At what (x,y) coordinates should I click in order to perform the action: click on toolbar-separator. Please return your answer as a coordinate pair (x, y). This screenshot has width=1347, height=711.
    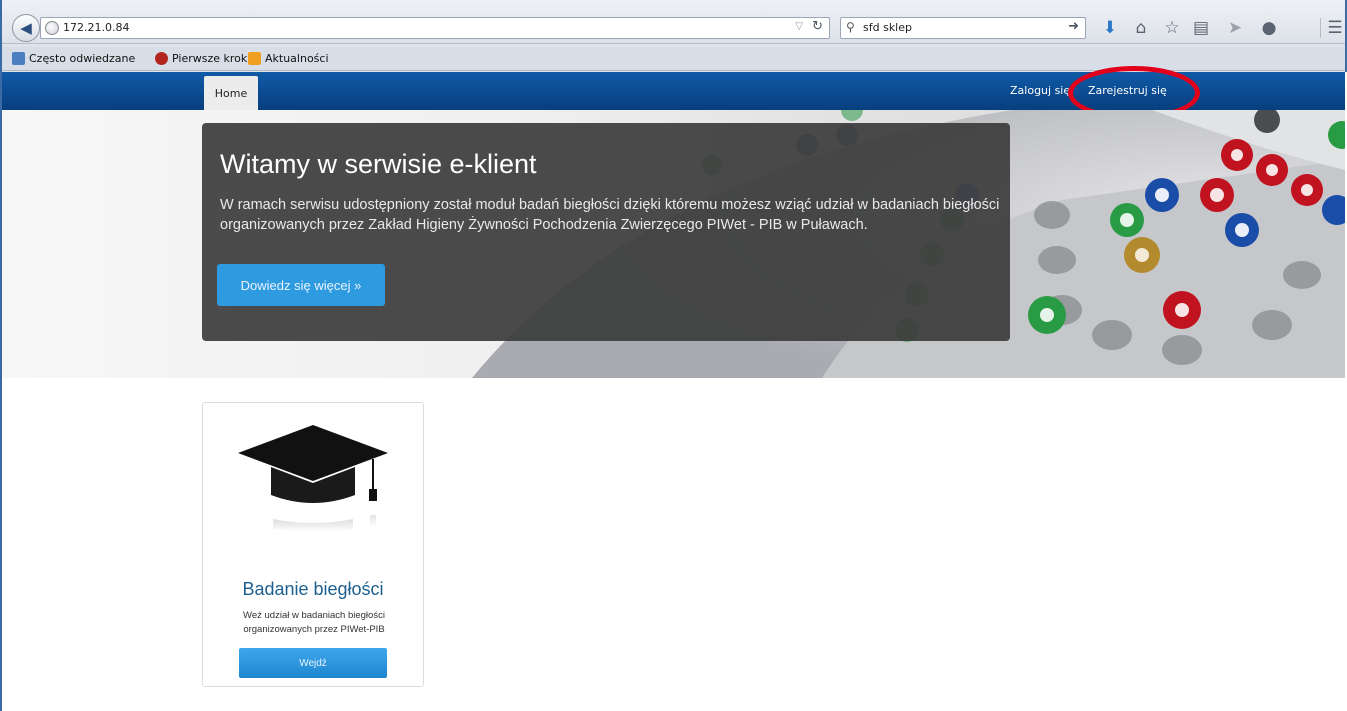
    Looking at the image, I should click on (1320, 28).